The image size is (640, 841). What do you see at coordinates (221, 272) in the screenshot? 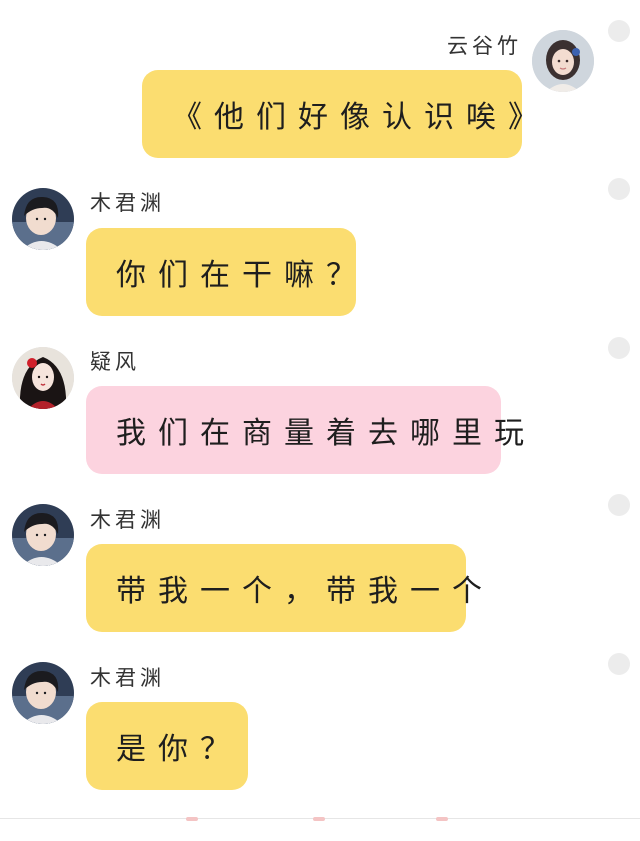
I see `message-bubble: 你们在干嘛？` at bounding box center [221, 272].